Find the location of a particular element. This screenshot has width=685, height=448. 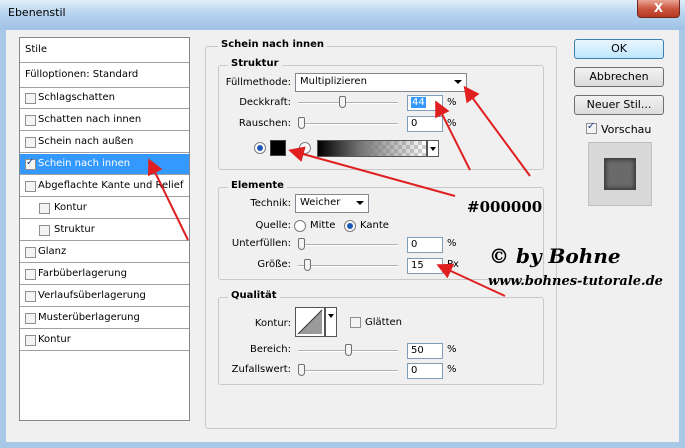

arrow-to-inner-glow is located at coordinates (168, 199).